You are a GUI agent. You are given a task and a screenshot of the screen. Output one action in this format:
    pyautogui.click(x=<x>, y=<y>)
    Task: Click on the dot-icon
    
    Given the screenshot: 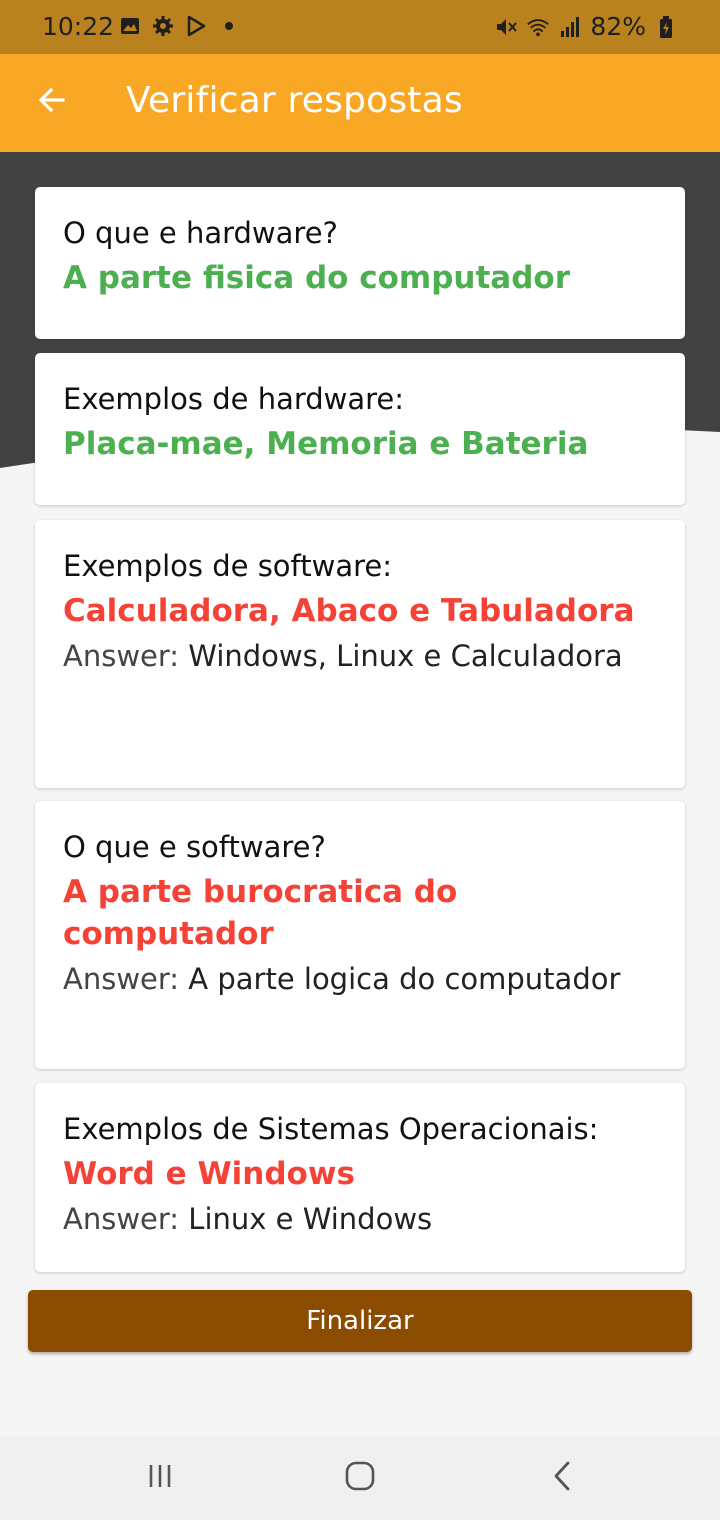 What is the action you would take?
    pyautogui.click(x=229, y=26)
    